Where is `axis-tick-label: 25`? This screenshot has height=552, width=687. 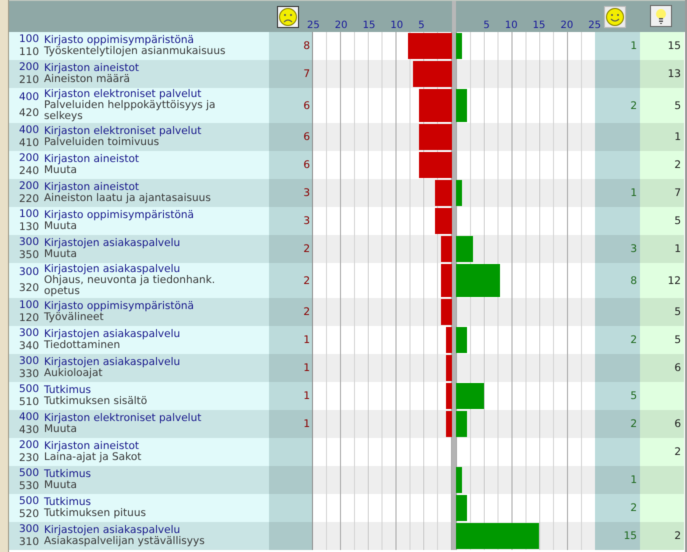
axis-tick-label: 25 is located at coordinates (594, 26).